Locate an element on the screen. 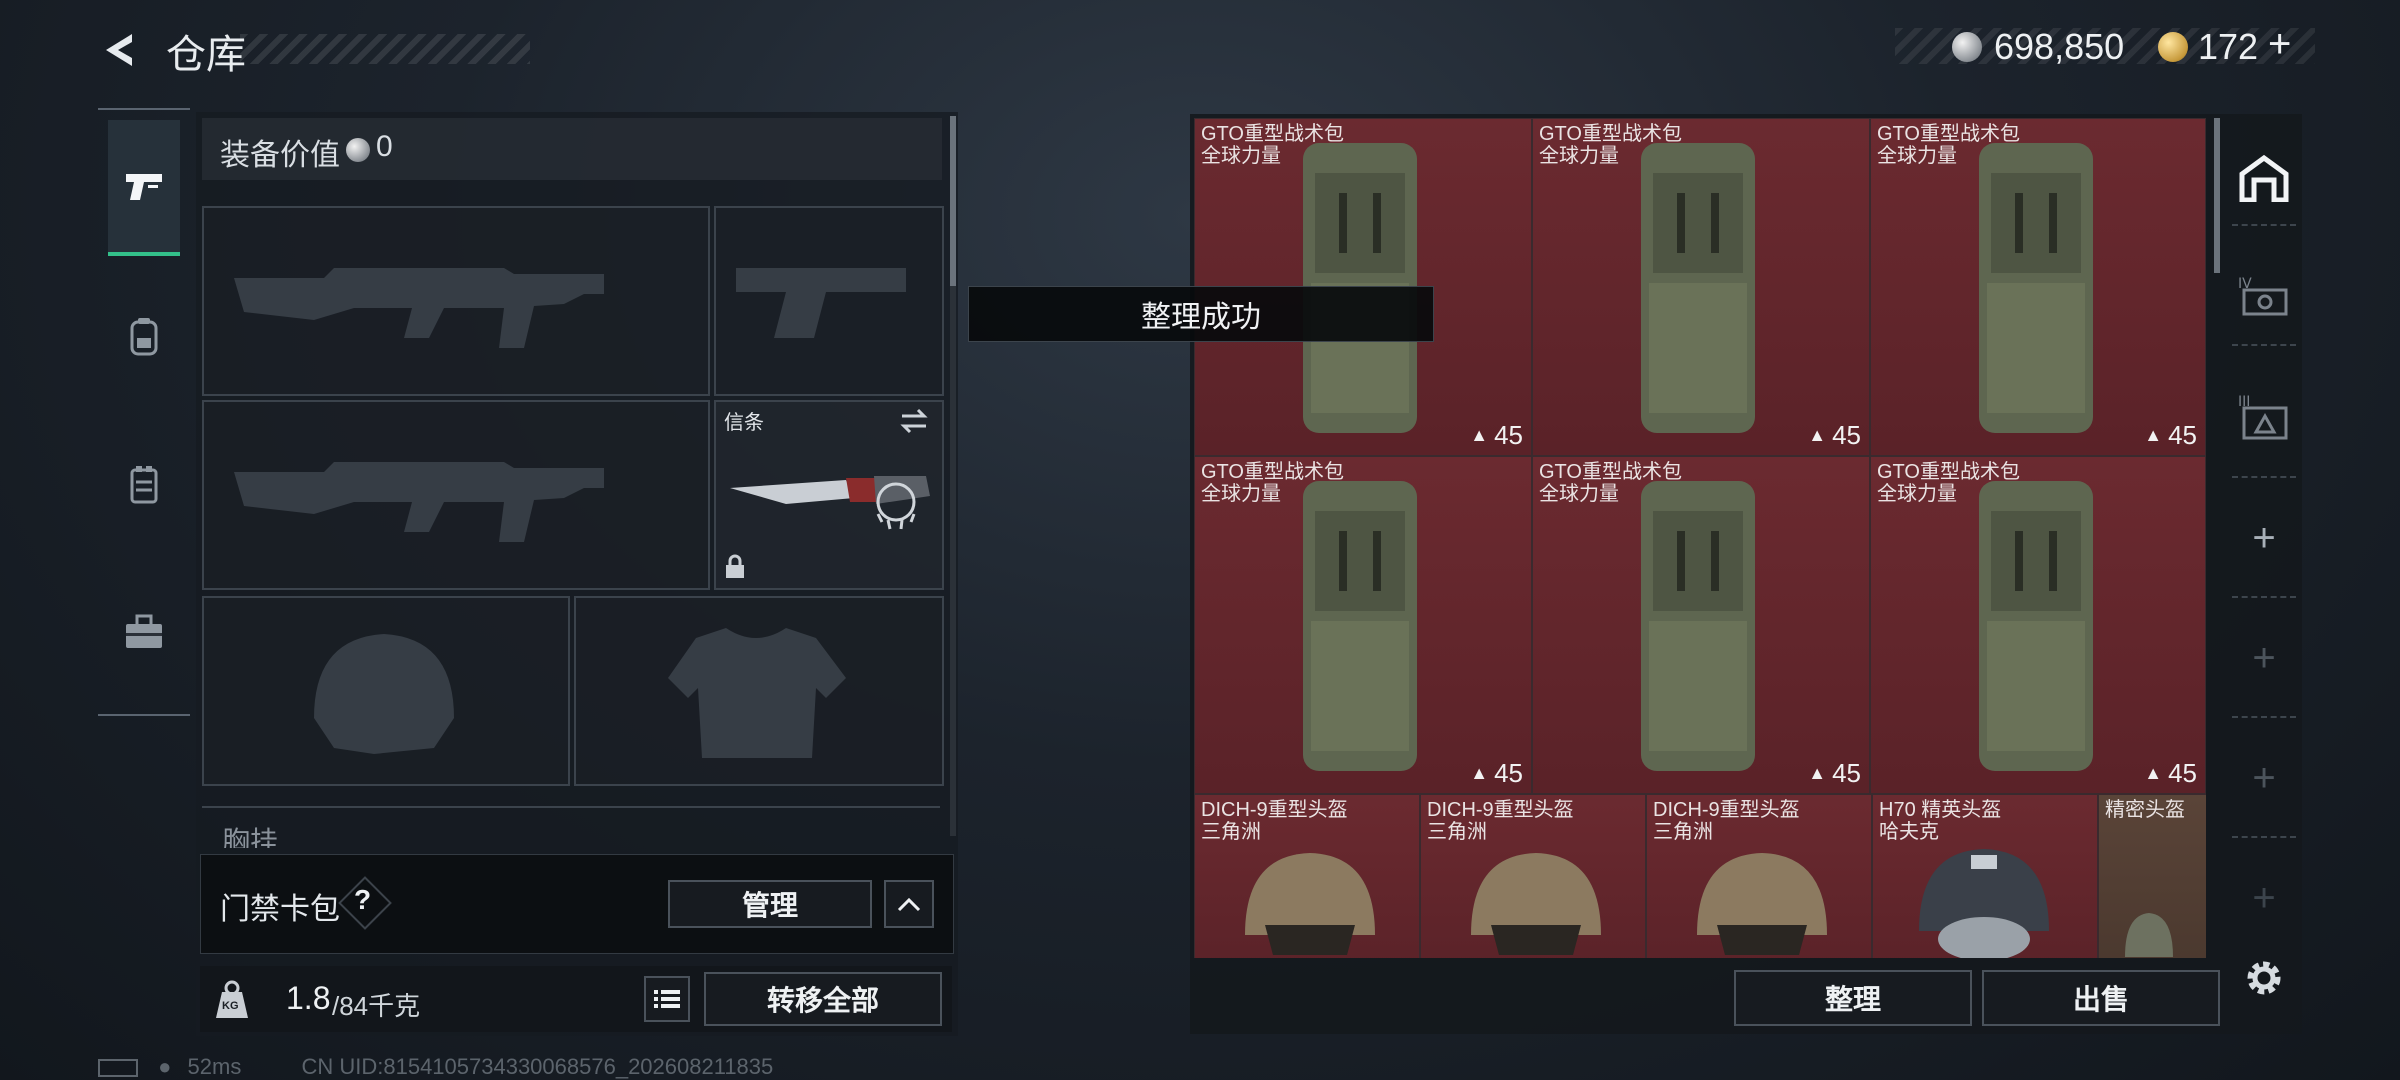  tab-weapons is located at coordinates (144, 188).